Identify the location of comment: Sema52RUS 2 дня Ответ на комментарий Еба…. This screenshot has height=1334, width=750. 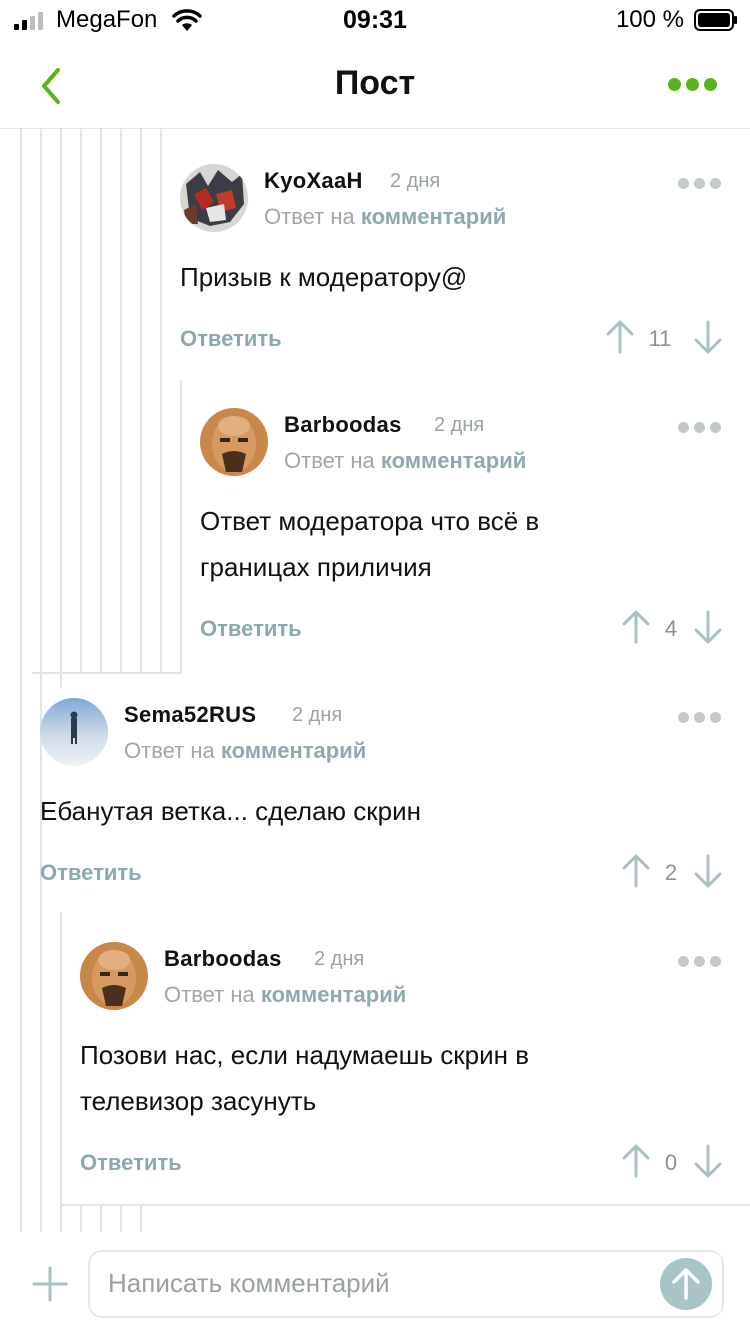
(384, 798).